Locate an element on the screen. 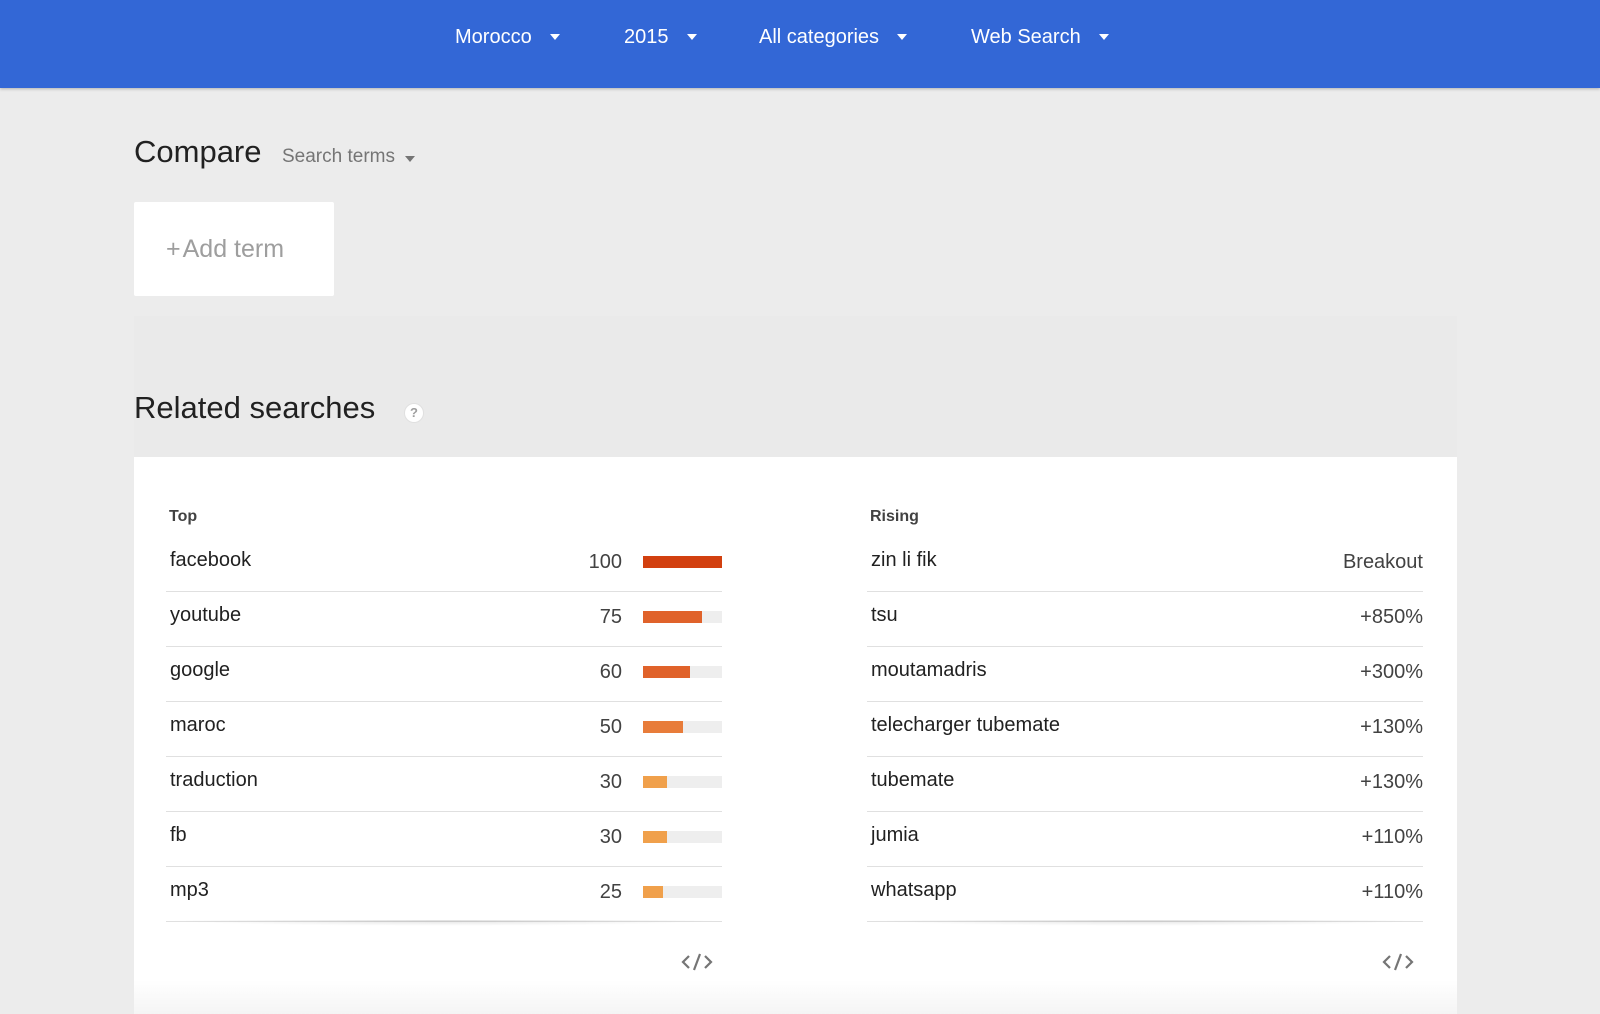 The height and width of the screenshot is (1014, 1600). year-dropdown: 2015 is located at coordinates (660, 37).